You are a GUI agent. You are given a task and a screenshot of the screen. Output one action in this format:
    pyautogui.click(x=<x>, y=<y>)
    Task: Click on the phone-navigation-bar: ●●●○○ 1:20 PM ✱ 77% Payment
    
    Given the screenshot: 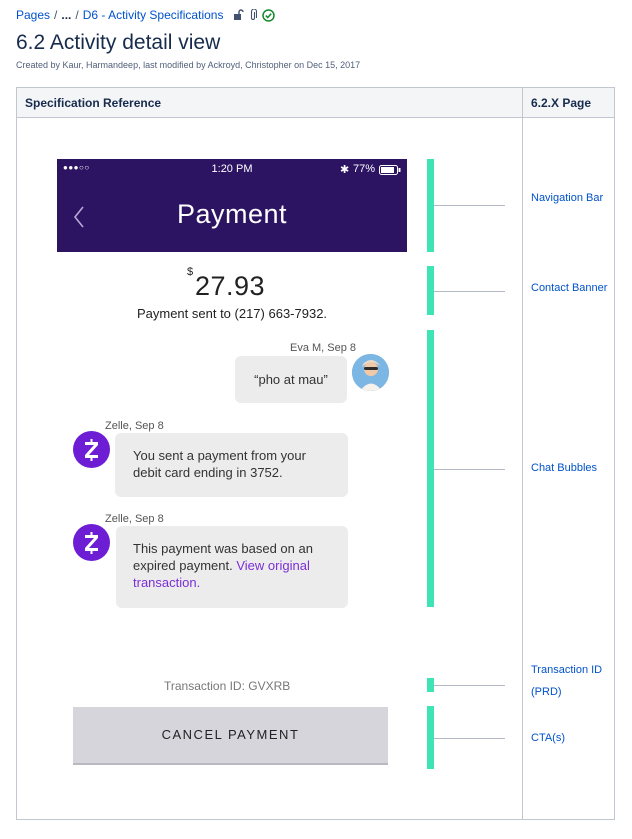 What is the action you would take?
    pyautogui.click(x=232, y=205)
    